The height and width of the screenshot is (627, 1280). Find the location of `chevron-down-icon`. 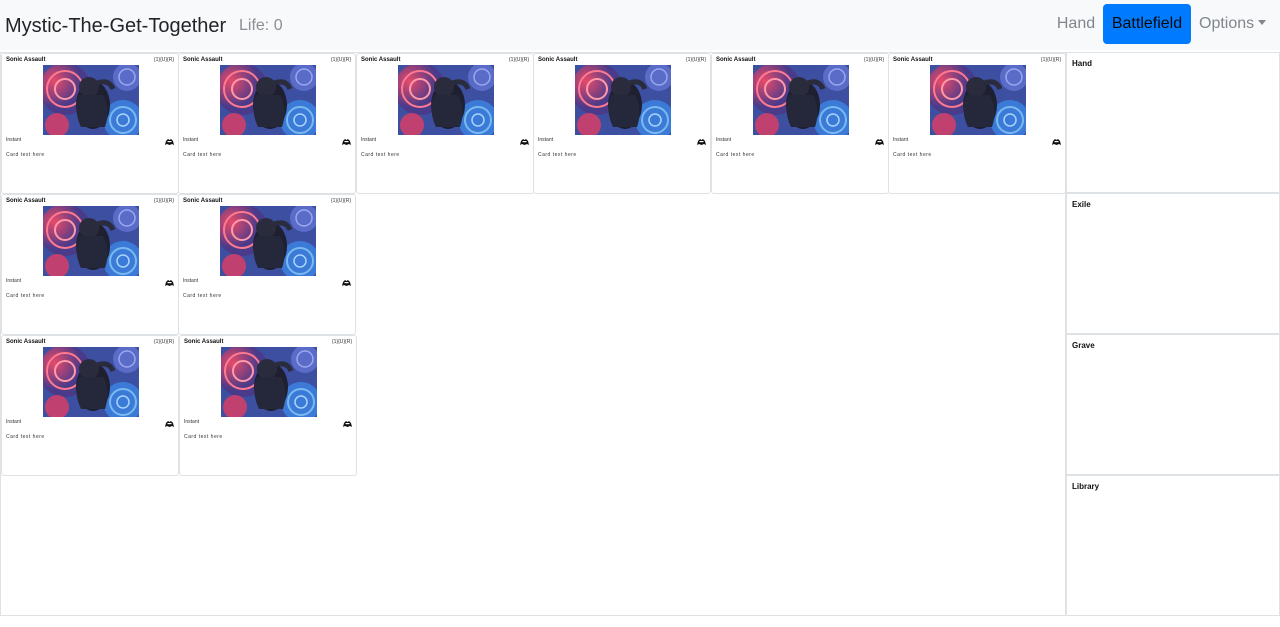

chevron-down-icon is located at coordinates (1262, 22).